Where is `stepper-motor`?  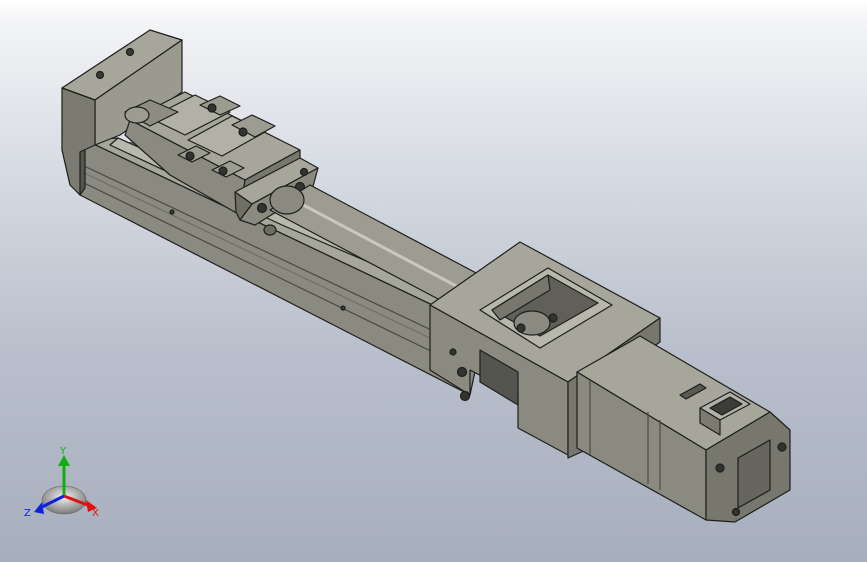 stepper-motor is located at coordinates (683, 429).